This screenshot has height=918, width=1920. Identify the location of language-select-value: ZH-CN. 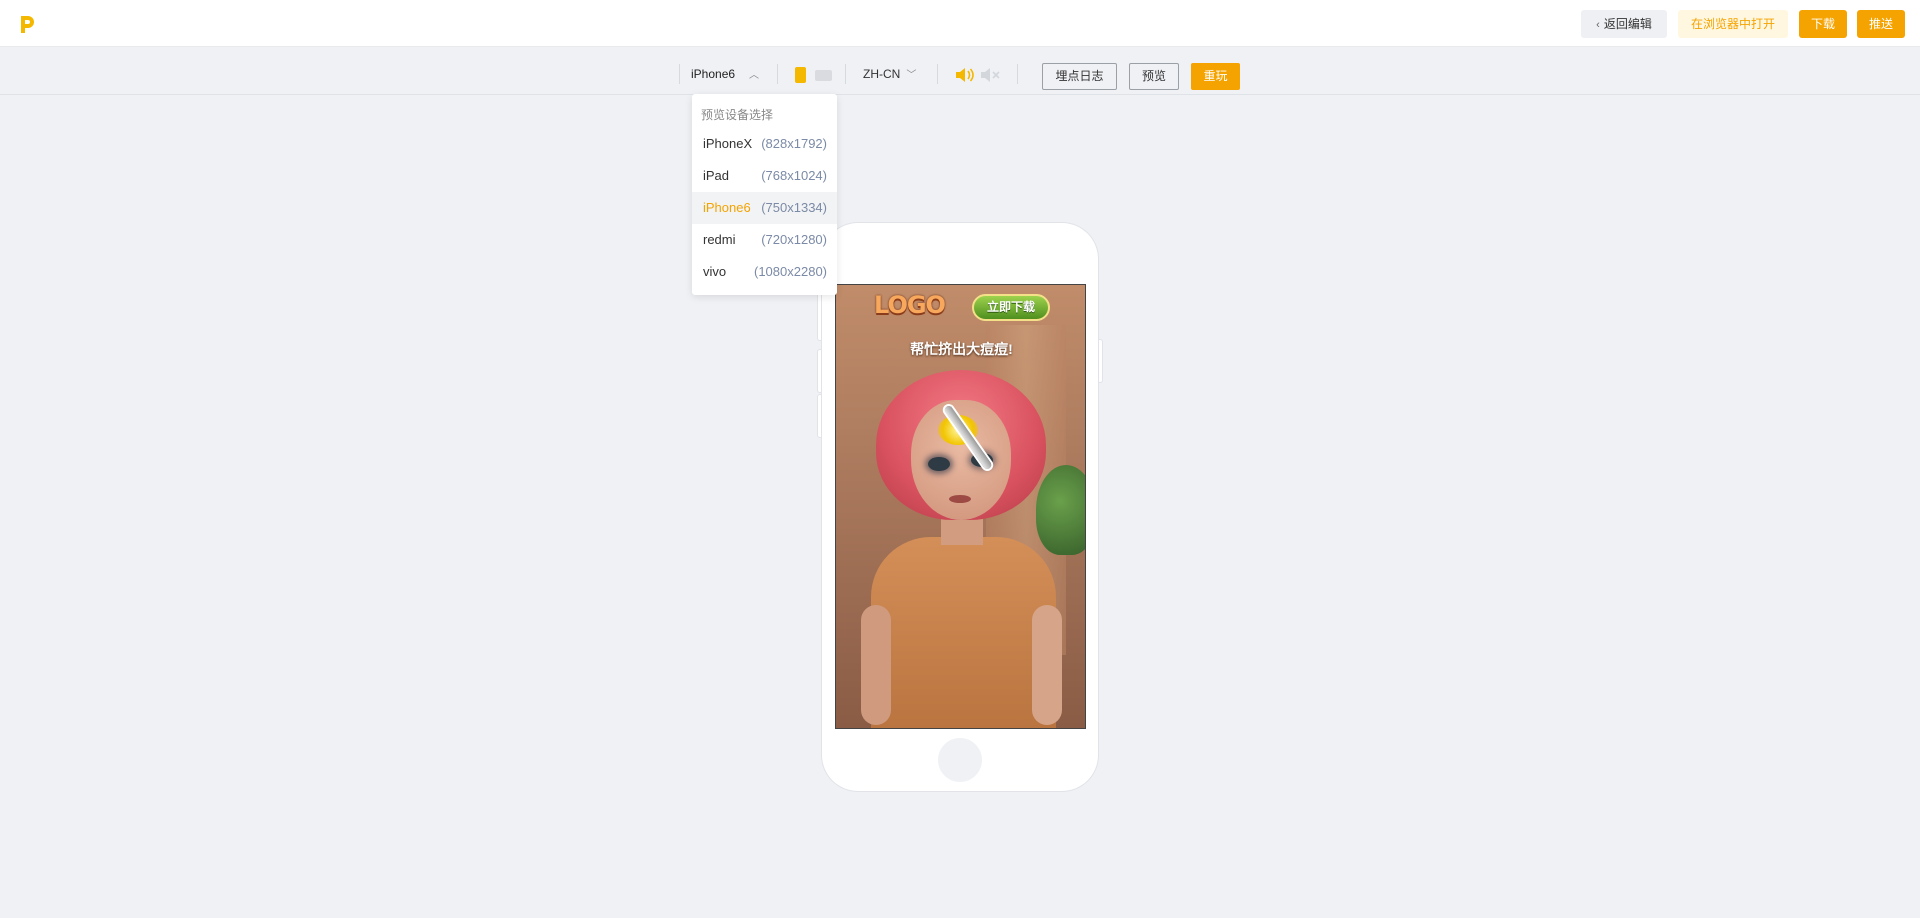
(882, 74).